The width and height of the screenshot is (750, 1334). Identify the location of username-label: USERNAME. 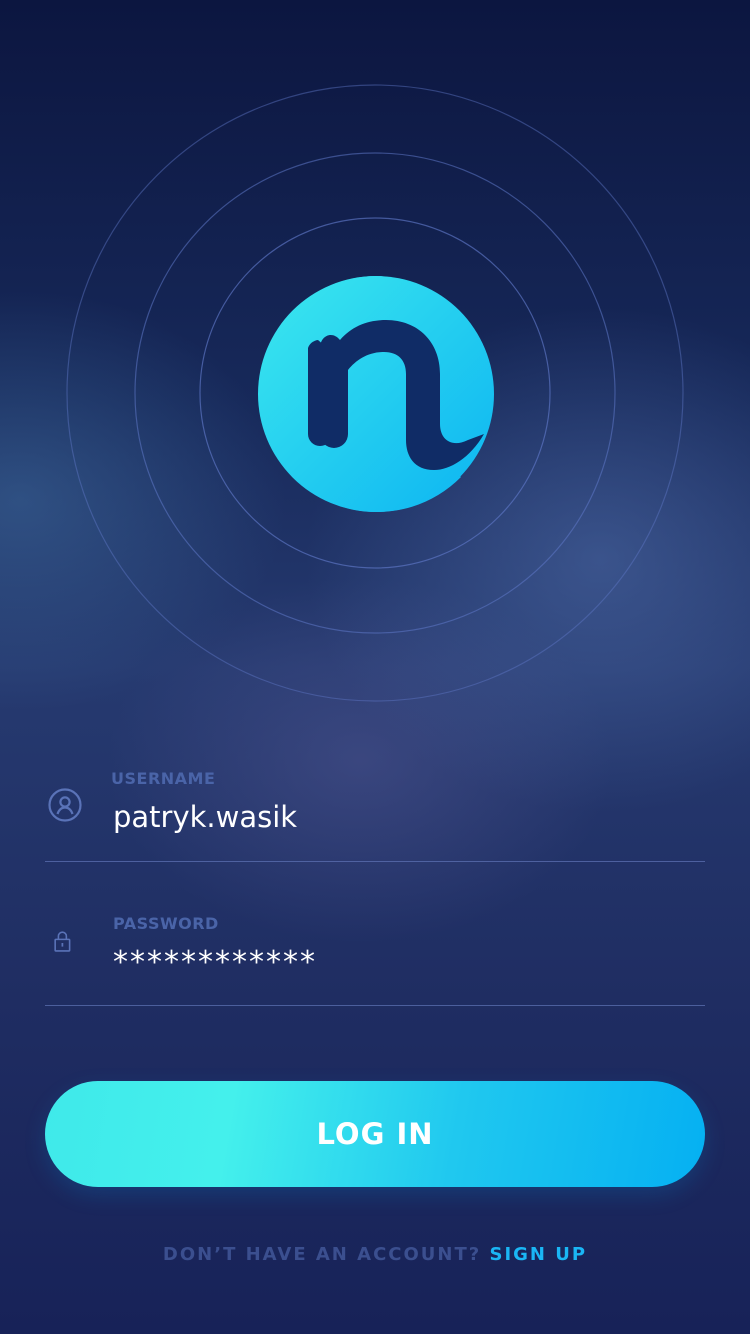
(163, 778).